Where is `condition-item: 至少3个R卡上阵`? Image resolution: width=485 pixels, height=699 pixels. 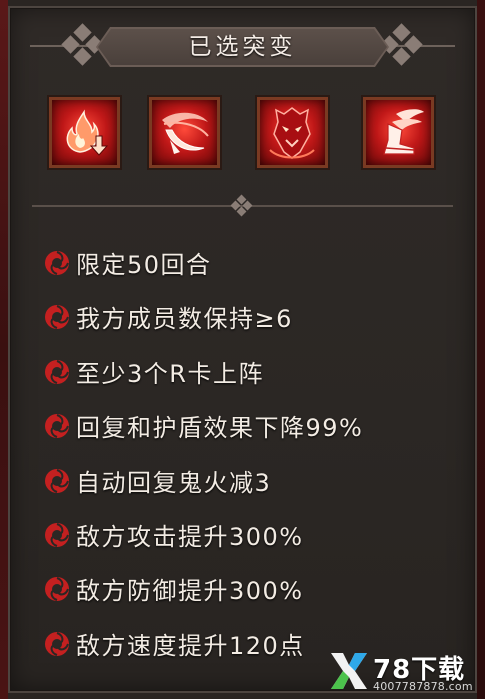 condition-item: 至少3个R卡上阵 is located at coordinates (254, 372).